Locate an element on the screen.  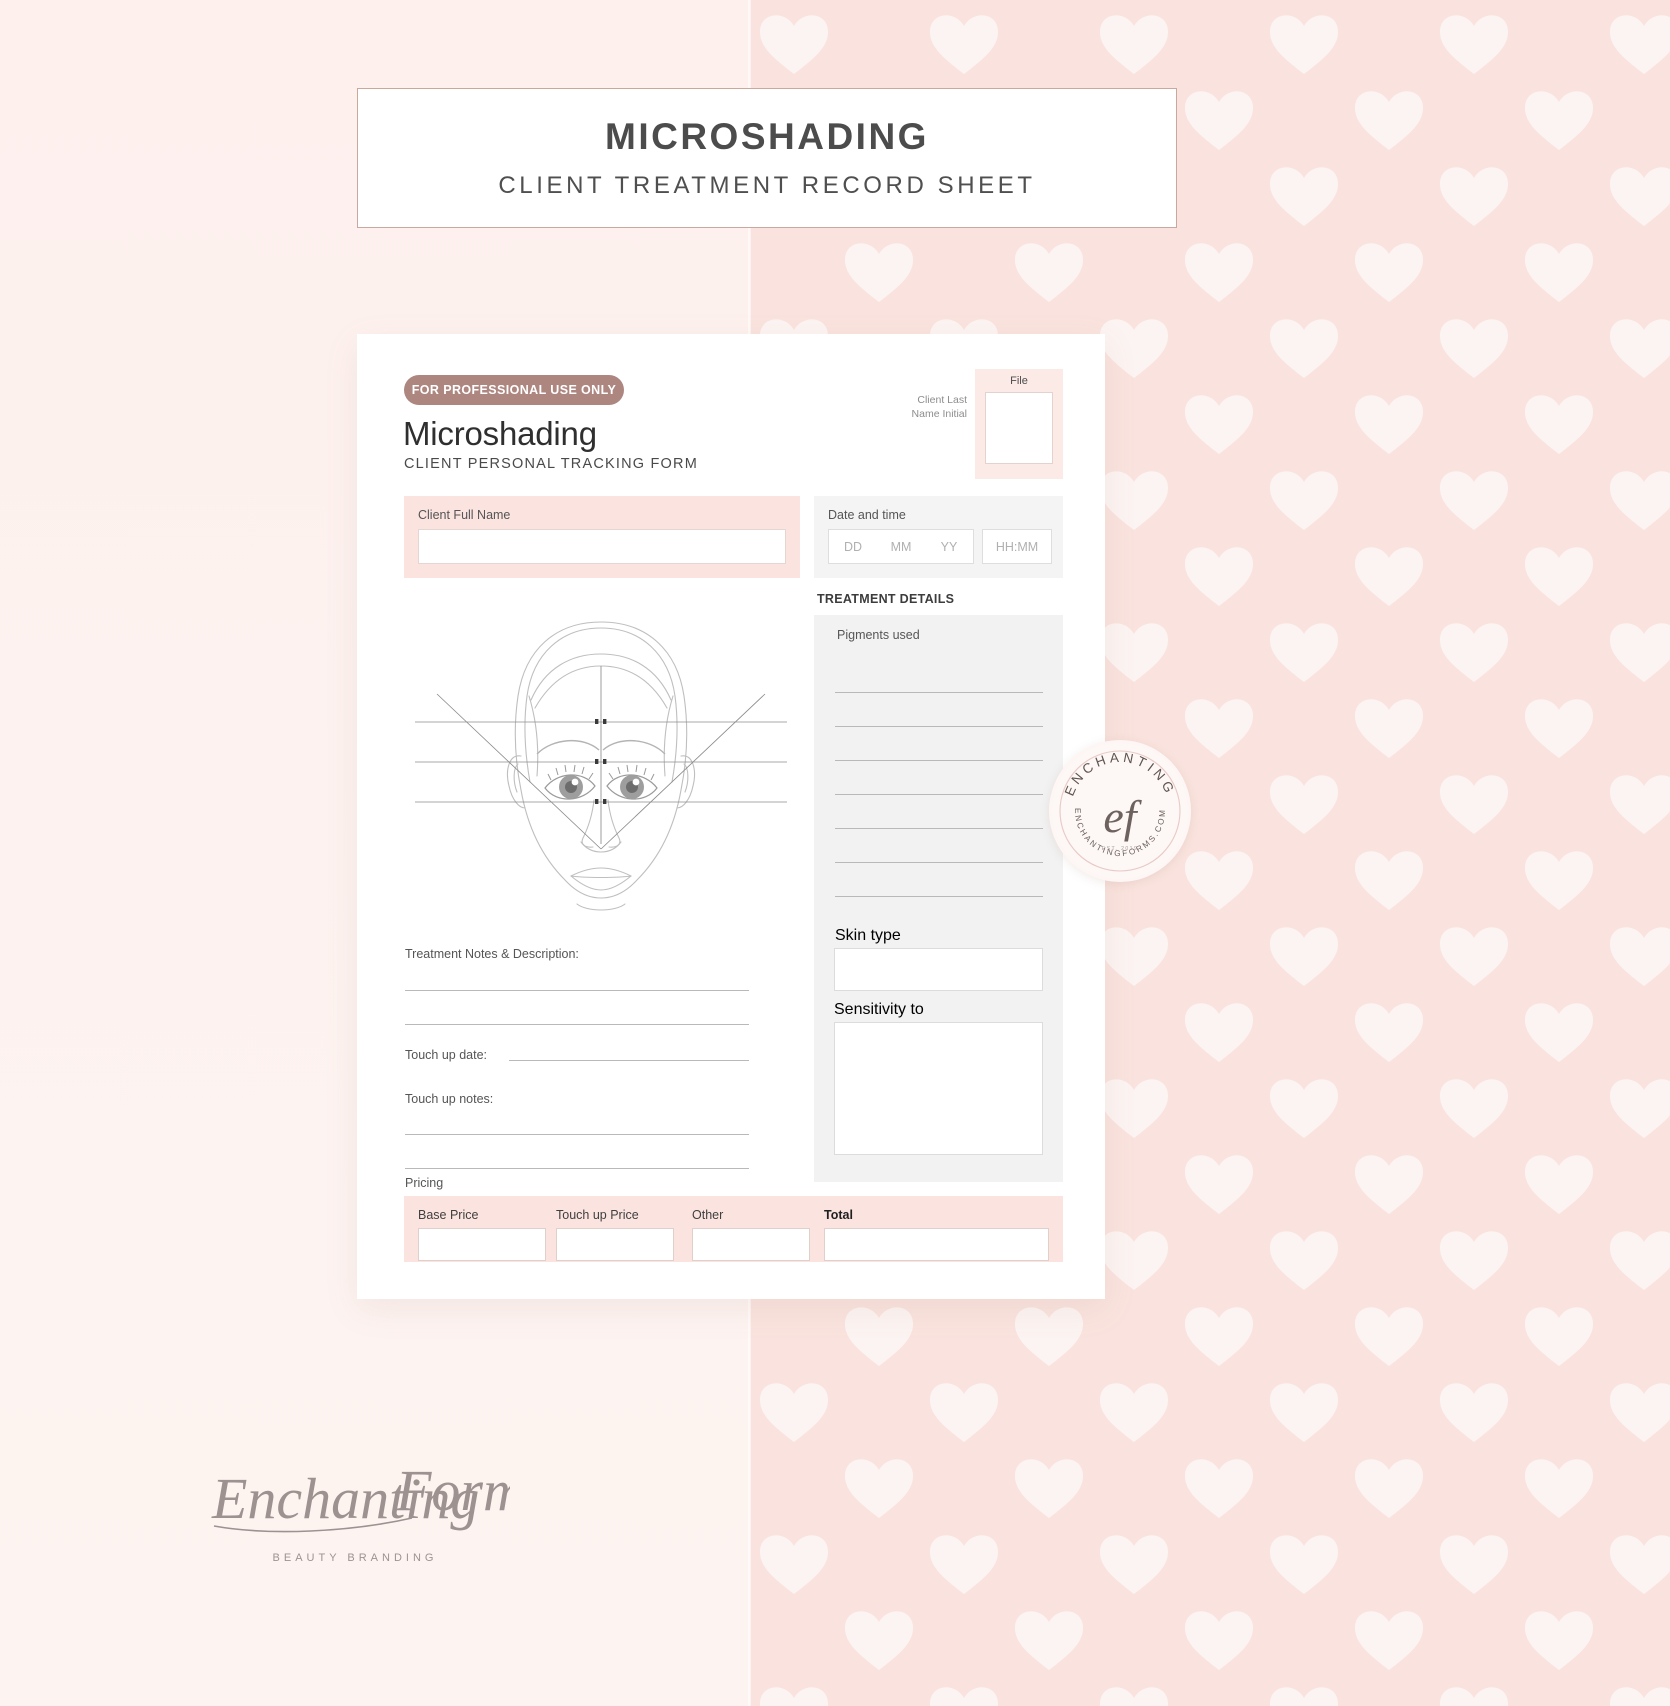
time-input: HH:MM is located at coordinates (1017, 546).